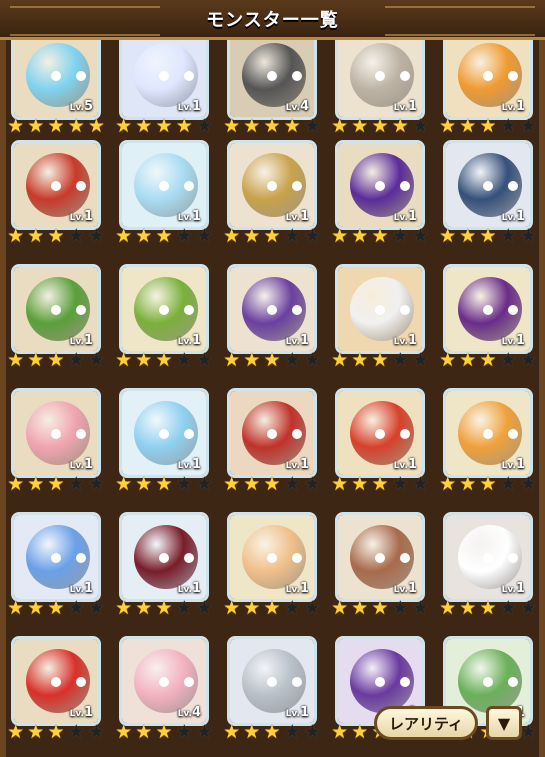  Describe the element at coordinates (56, 88) in the screenshot. I see `monster-card: Lv.5 ★ ★ ★ ★ ★` at that location.